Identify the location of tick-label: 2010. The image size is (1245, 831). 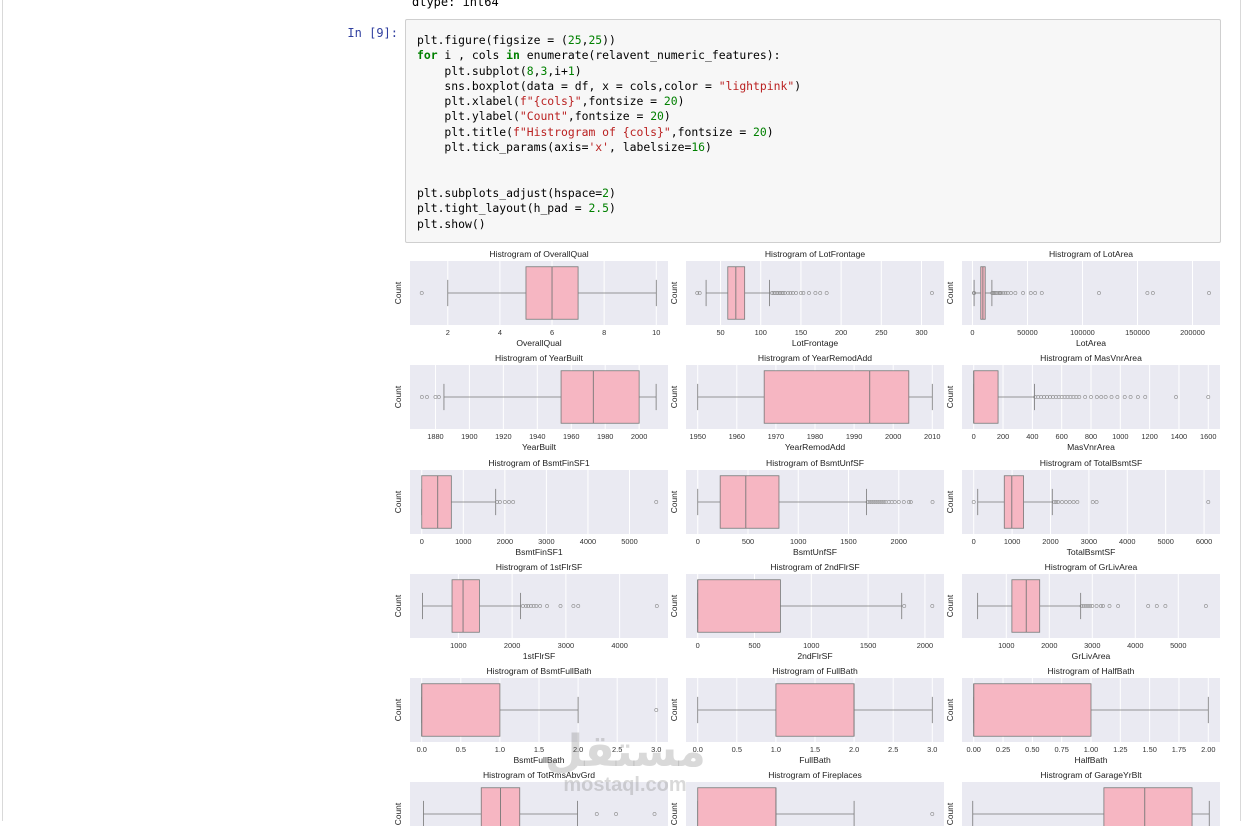
(932, 436).